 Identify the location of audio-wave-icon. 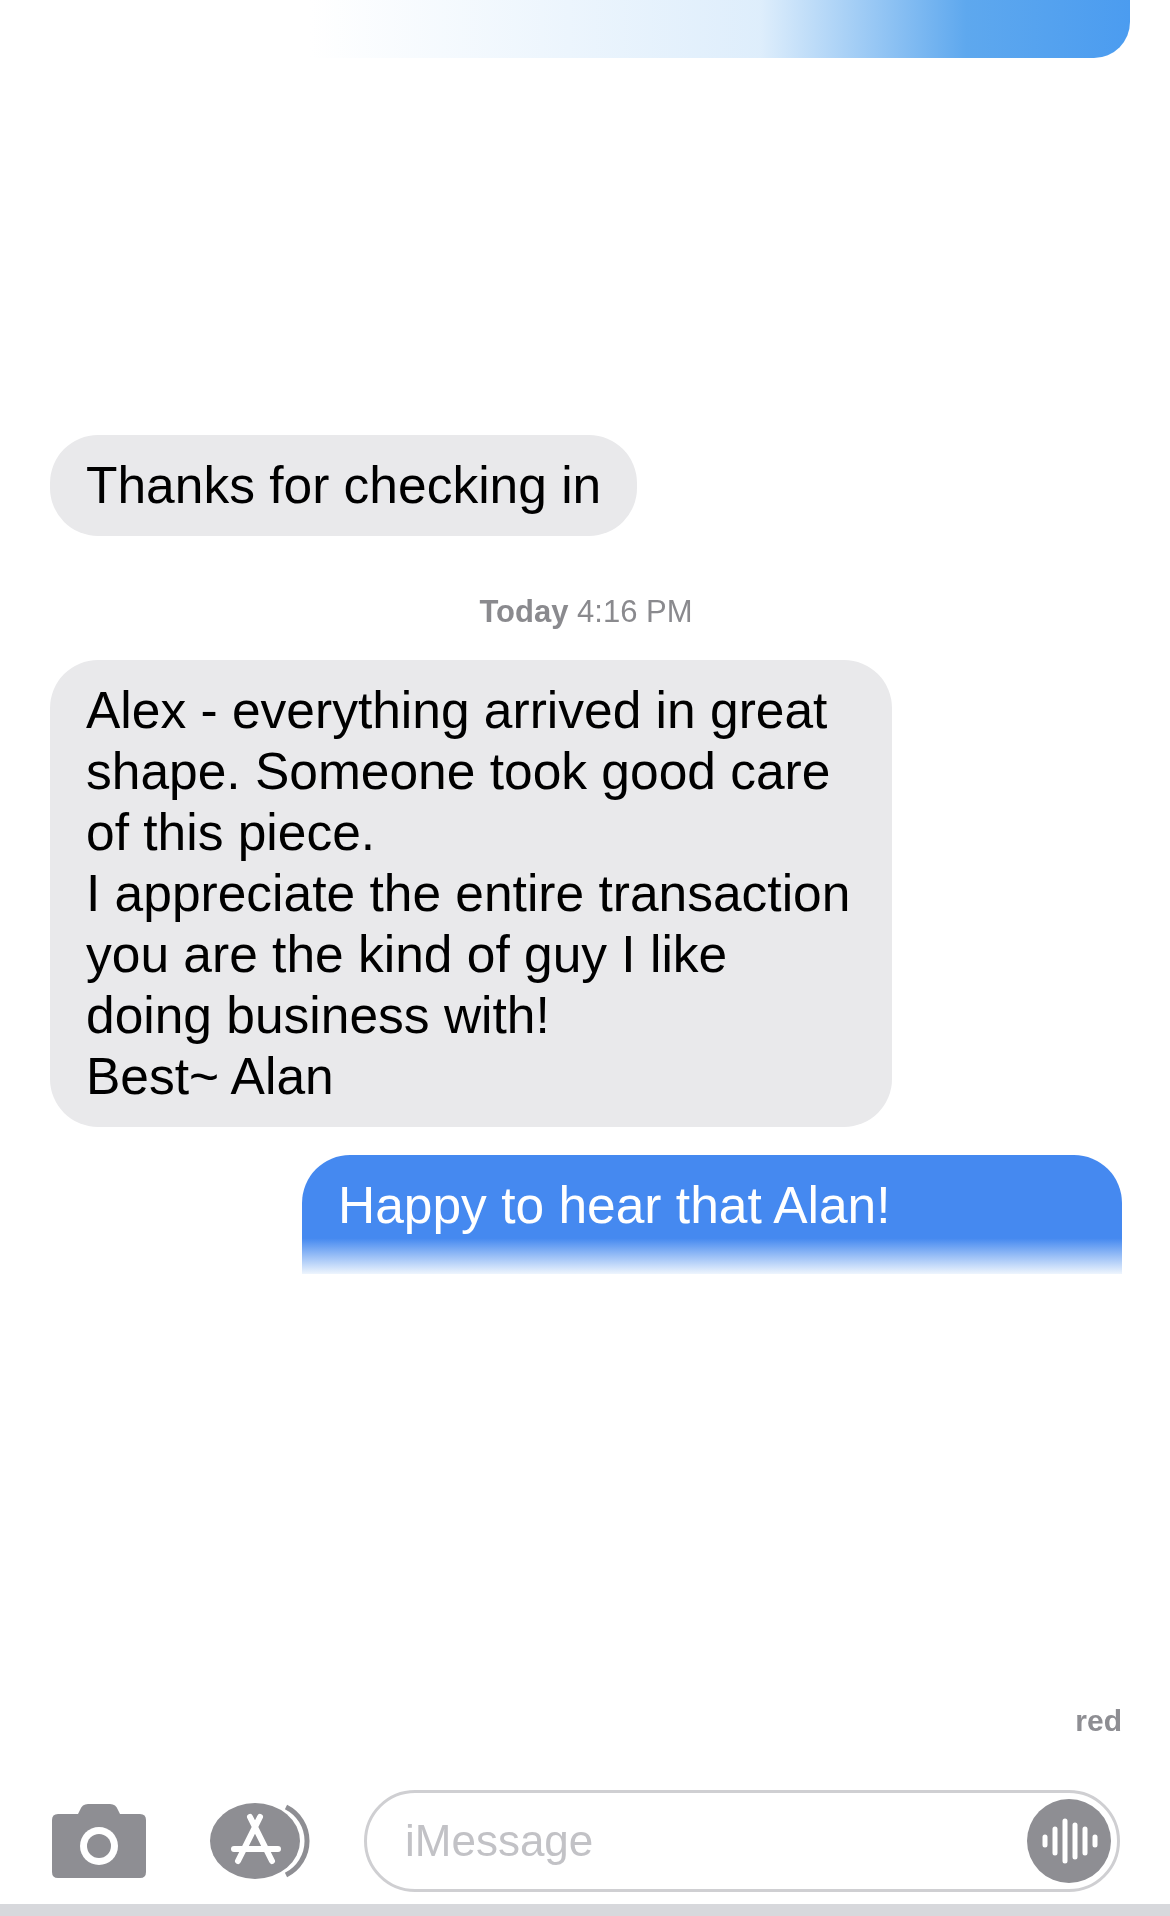
(1069, 1841).